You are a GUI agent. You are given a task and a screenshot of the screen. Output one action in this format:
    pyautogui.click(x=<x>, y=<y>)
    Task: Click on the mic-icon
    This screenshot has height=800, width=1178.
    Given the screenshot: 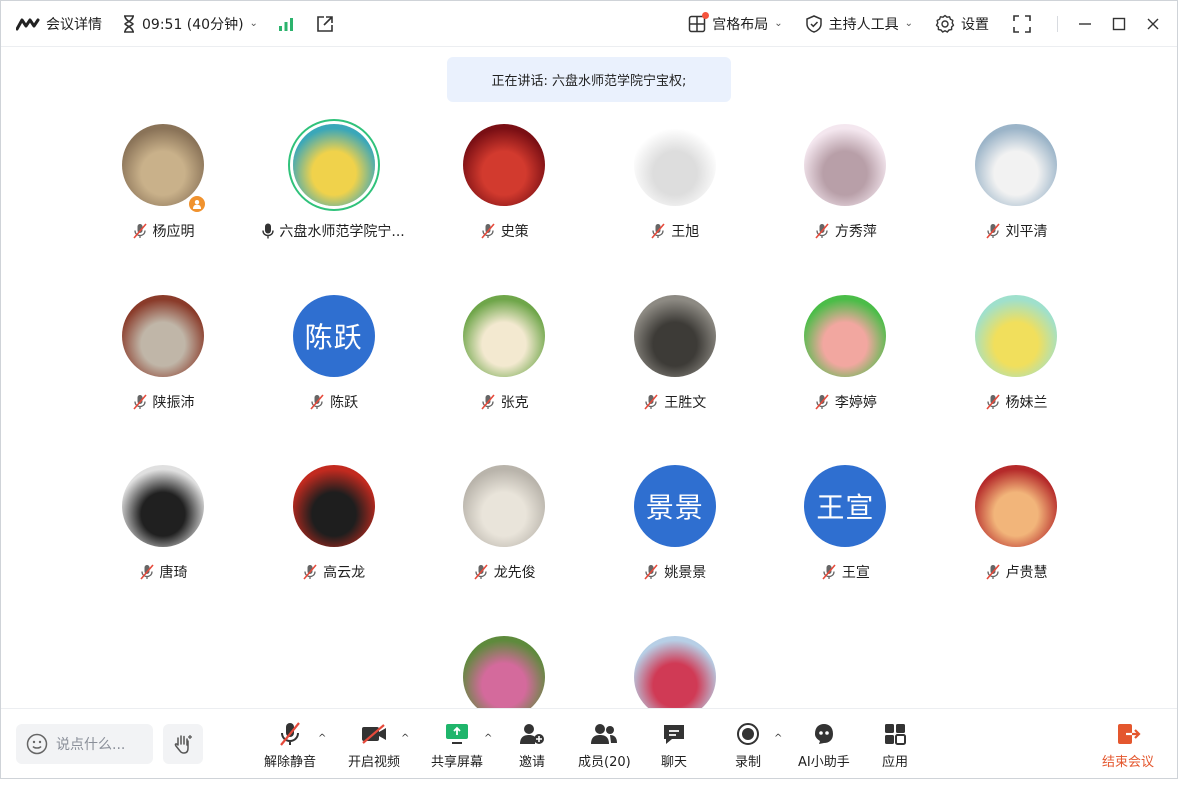 What is the action you would take?
    pyautogui.click(x=268, y=231)
    